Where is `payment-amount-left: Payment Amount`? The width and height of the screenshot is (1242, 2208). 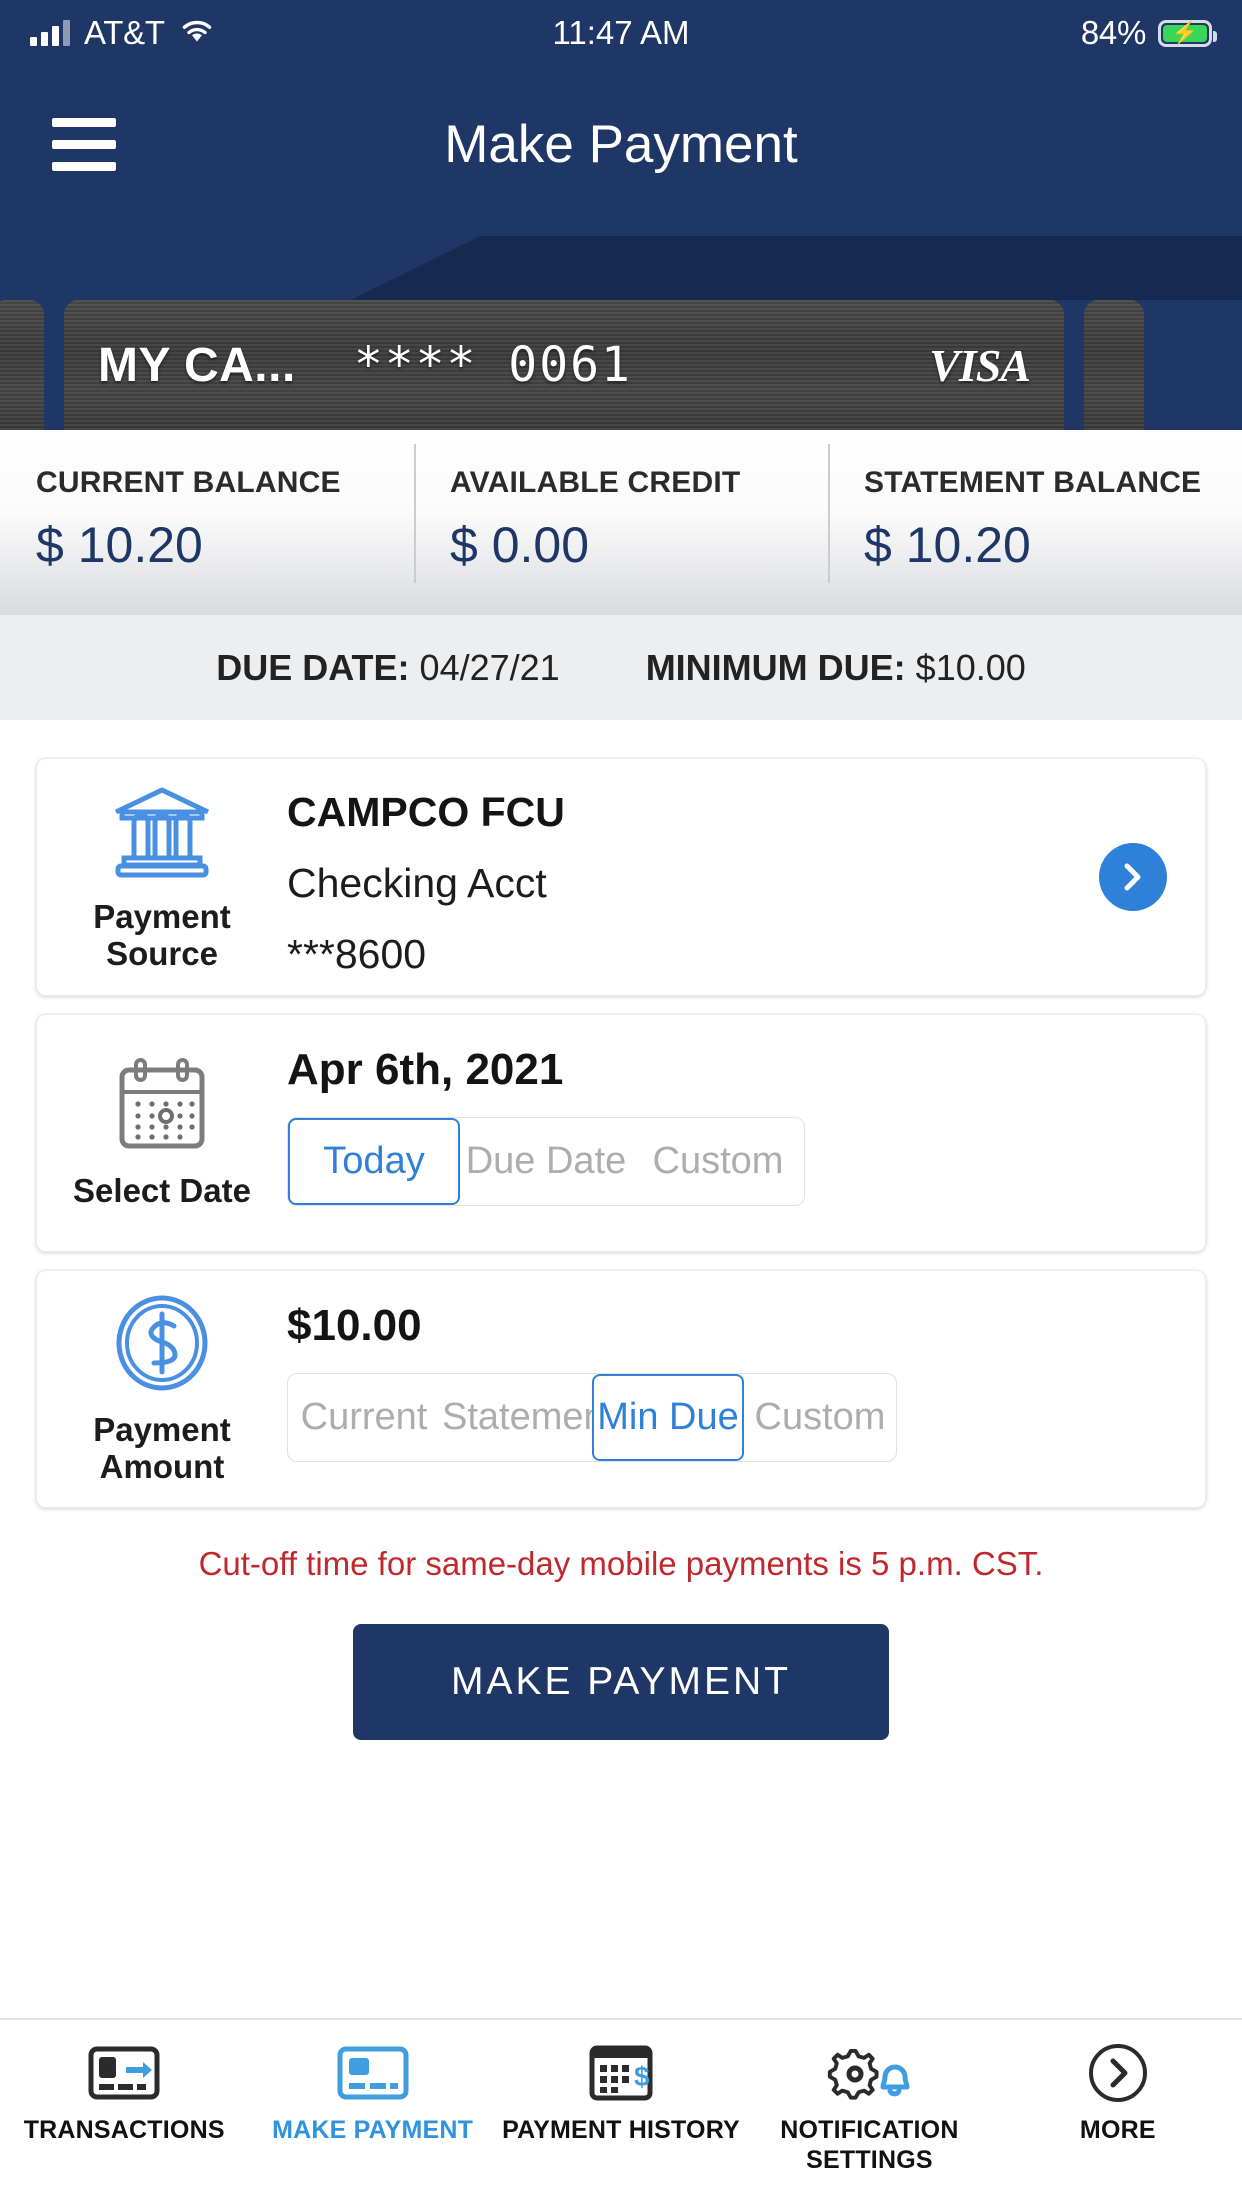 payment-amount-left: Payment Amount is located at coordinates (162, 1389).